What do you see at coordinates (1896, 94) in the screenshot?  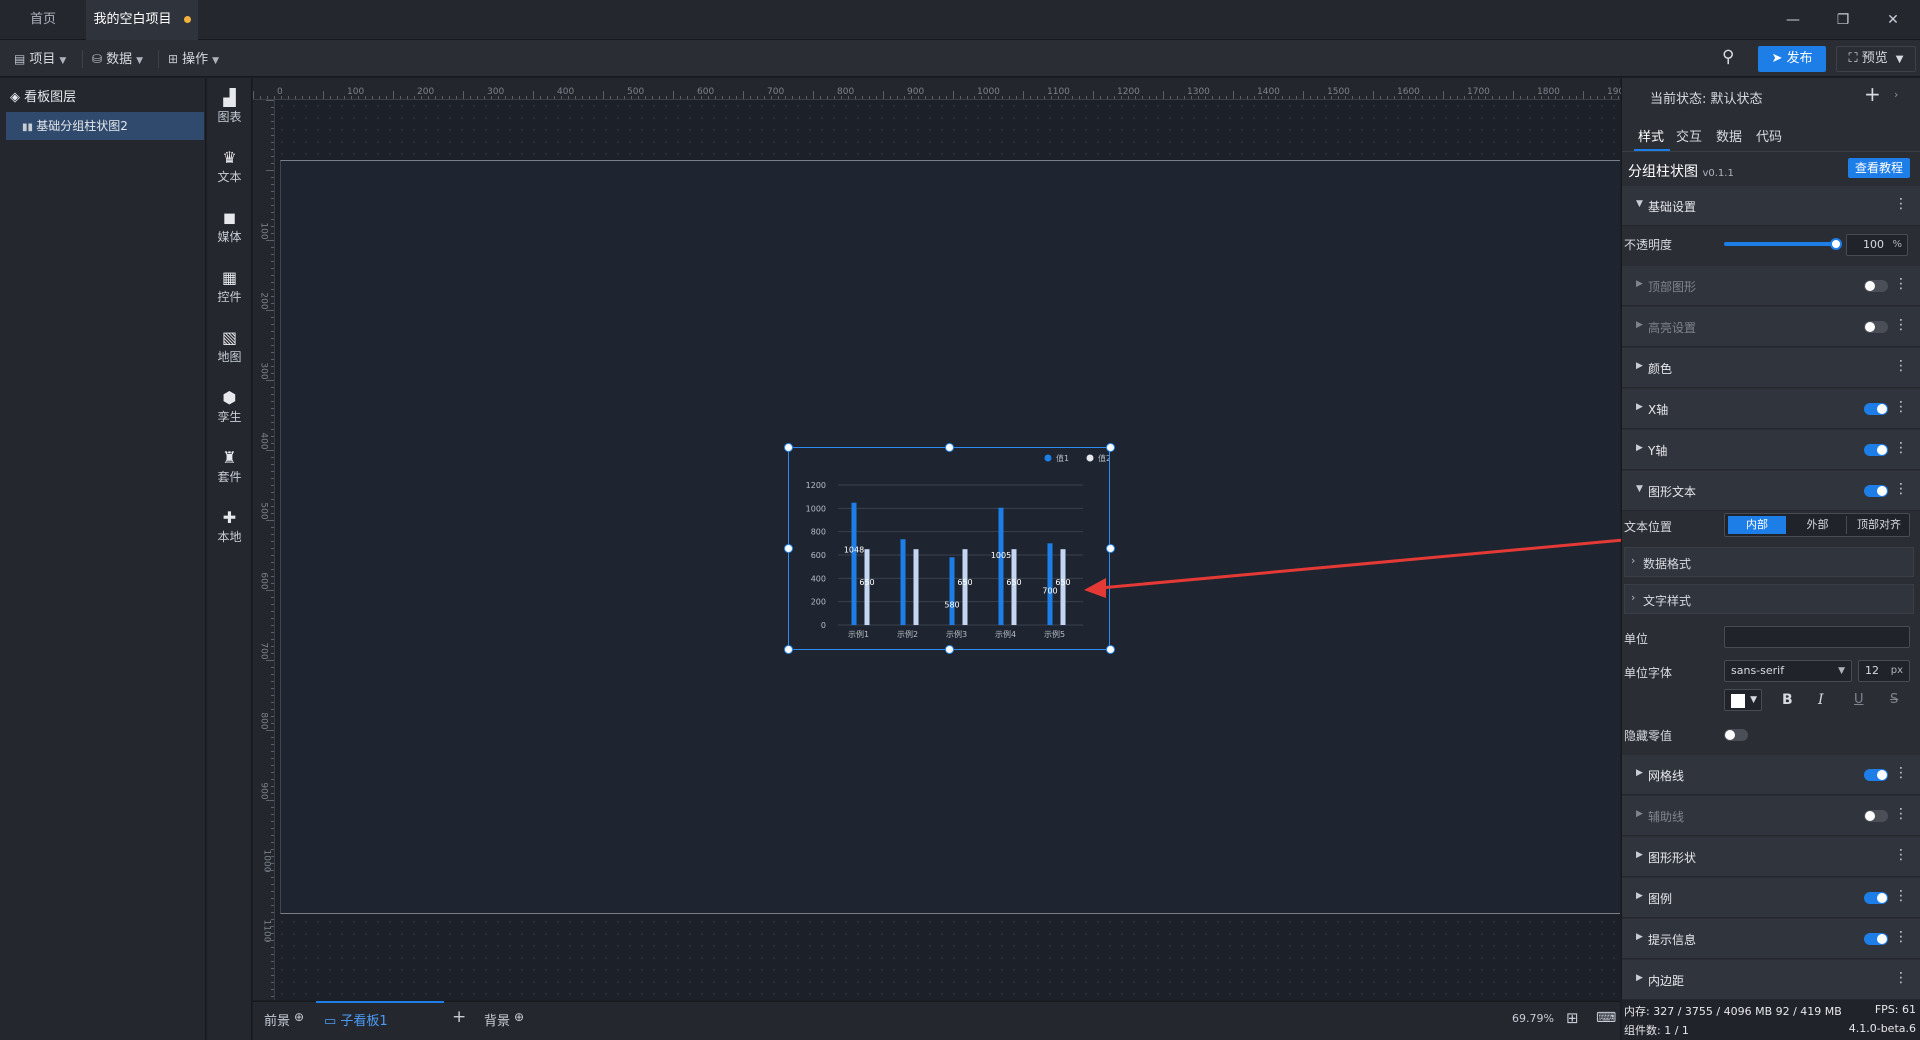 I see `chevron-right-icon: ›` at bounding box center [1896, 94].